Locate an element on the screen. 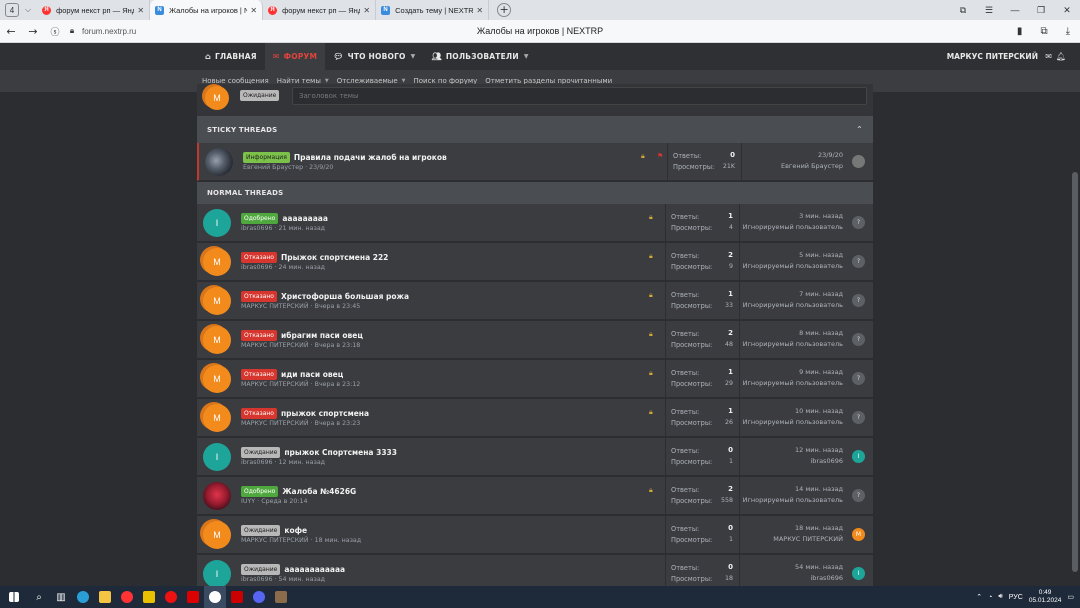 The height and width of the screenshot is (608, 1080). discord-icon is located at coordinates (259, 597).